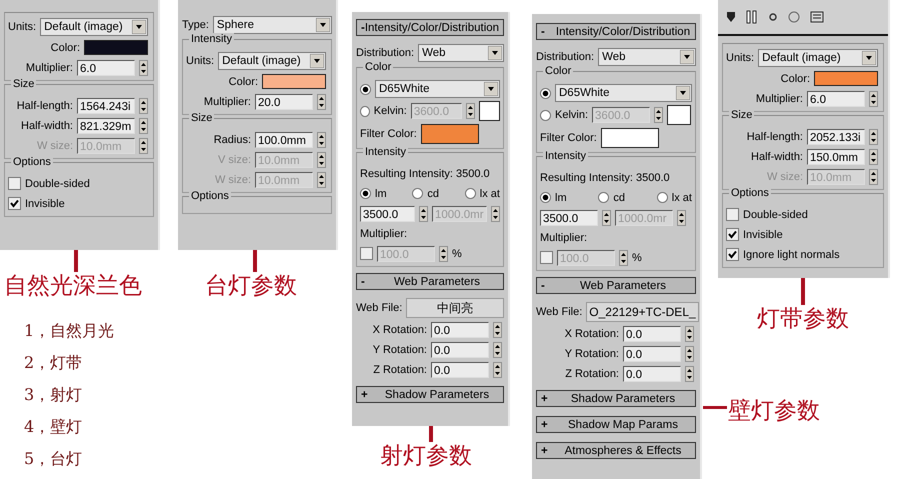 The image size is (899, 479). Describe the element at coordinates (616, 424) in the screenshot. I see `rollout-header: + Shadow Map Params` at that location.